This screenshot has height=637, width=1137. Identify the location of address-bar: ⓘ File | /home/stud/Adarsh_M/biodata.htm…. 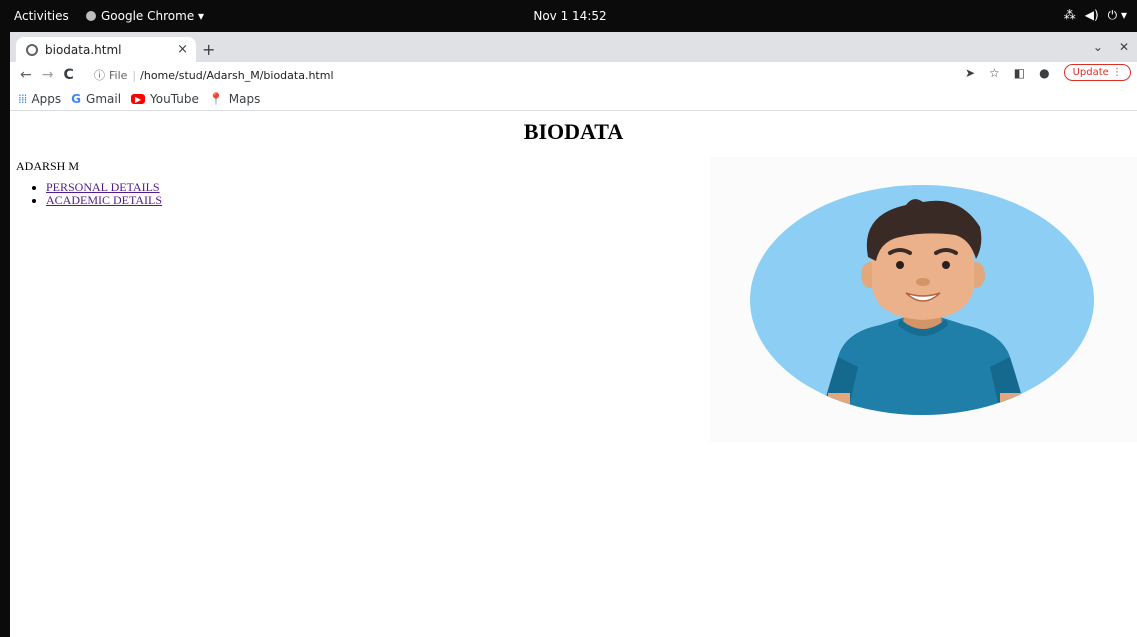
(534, 75).